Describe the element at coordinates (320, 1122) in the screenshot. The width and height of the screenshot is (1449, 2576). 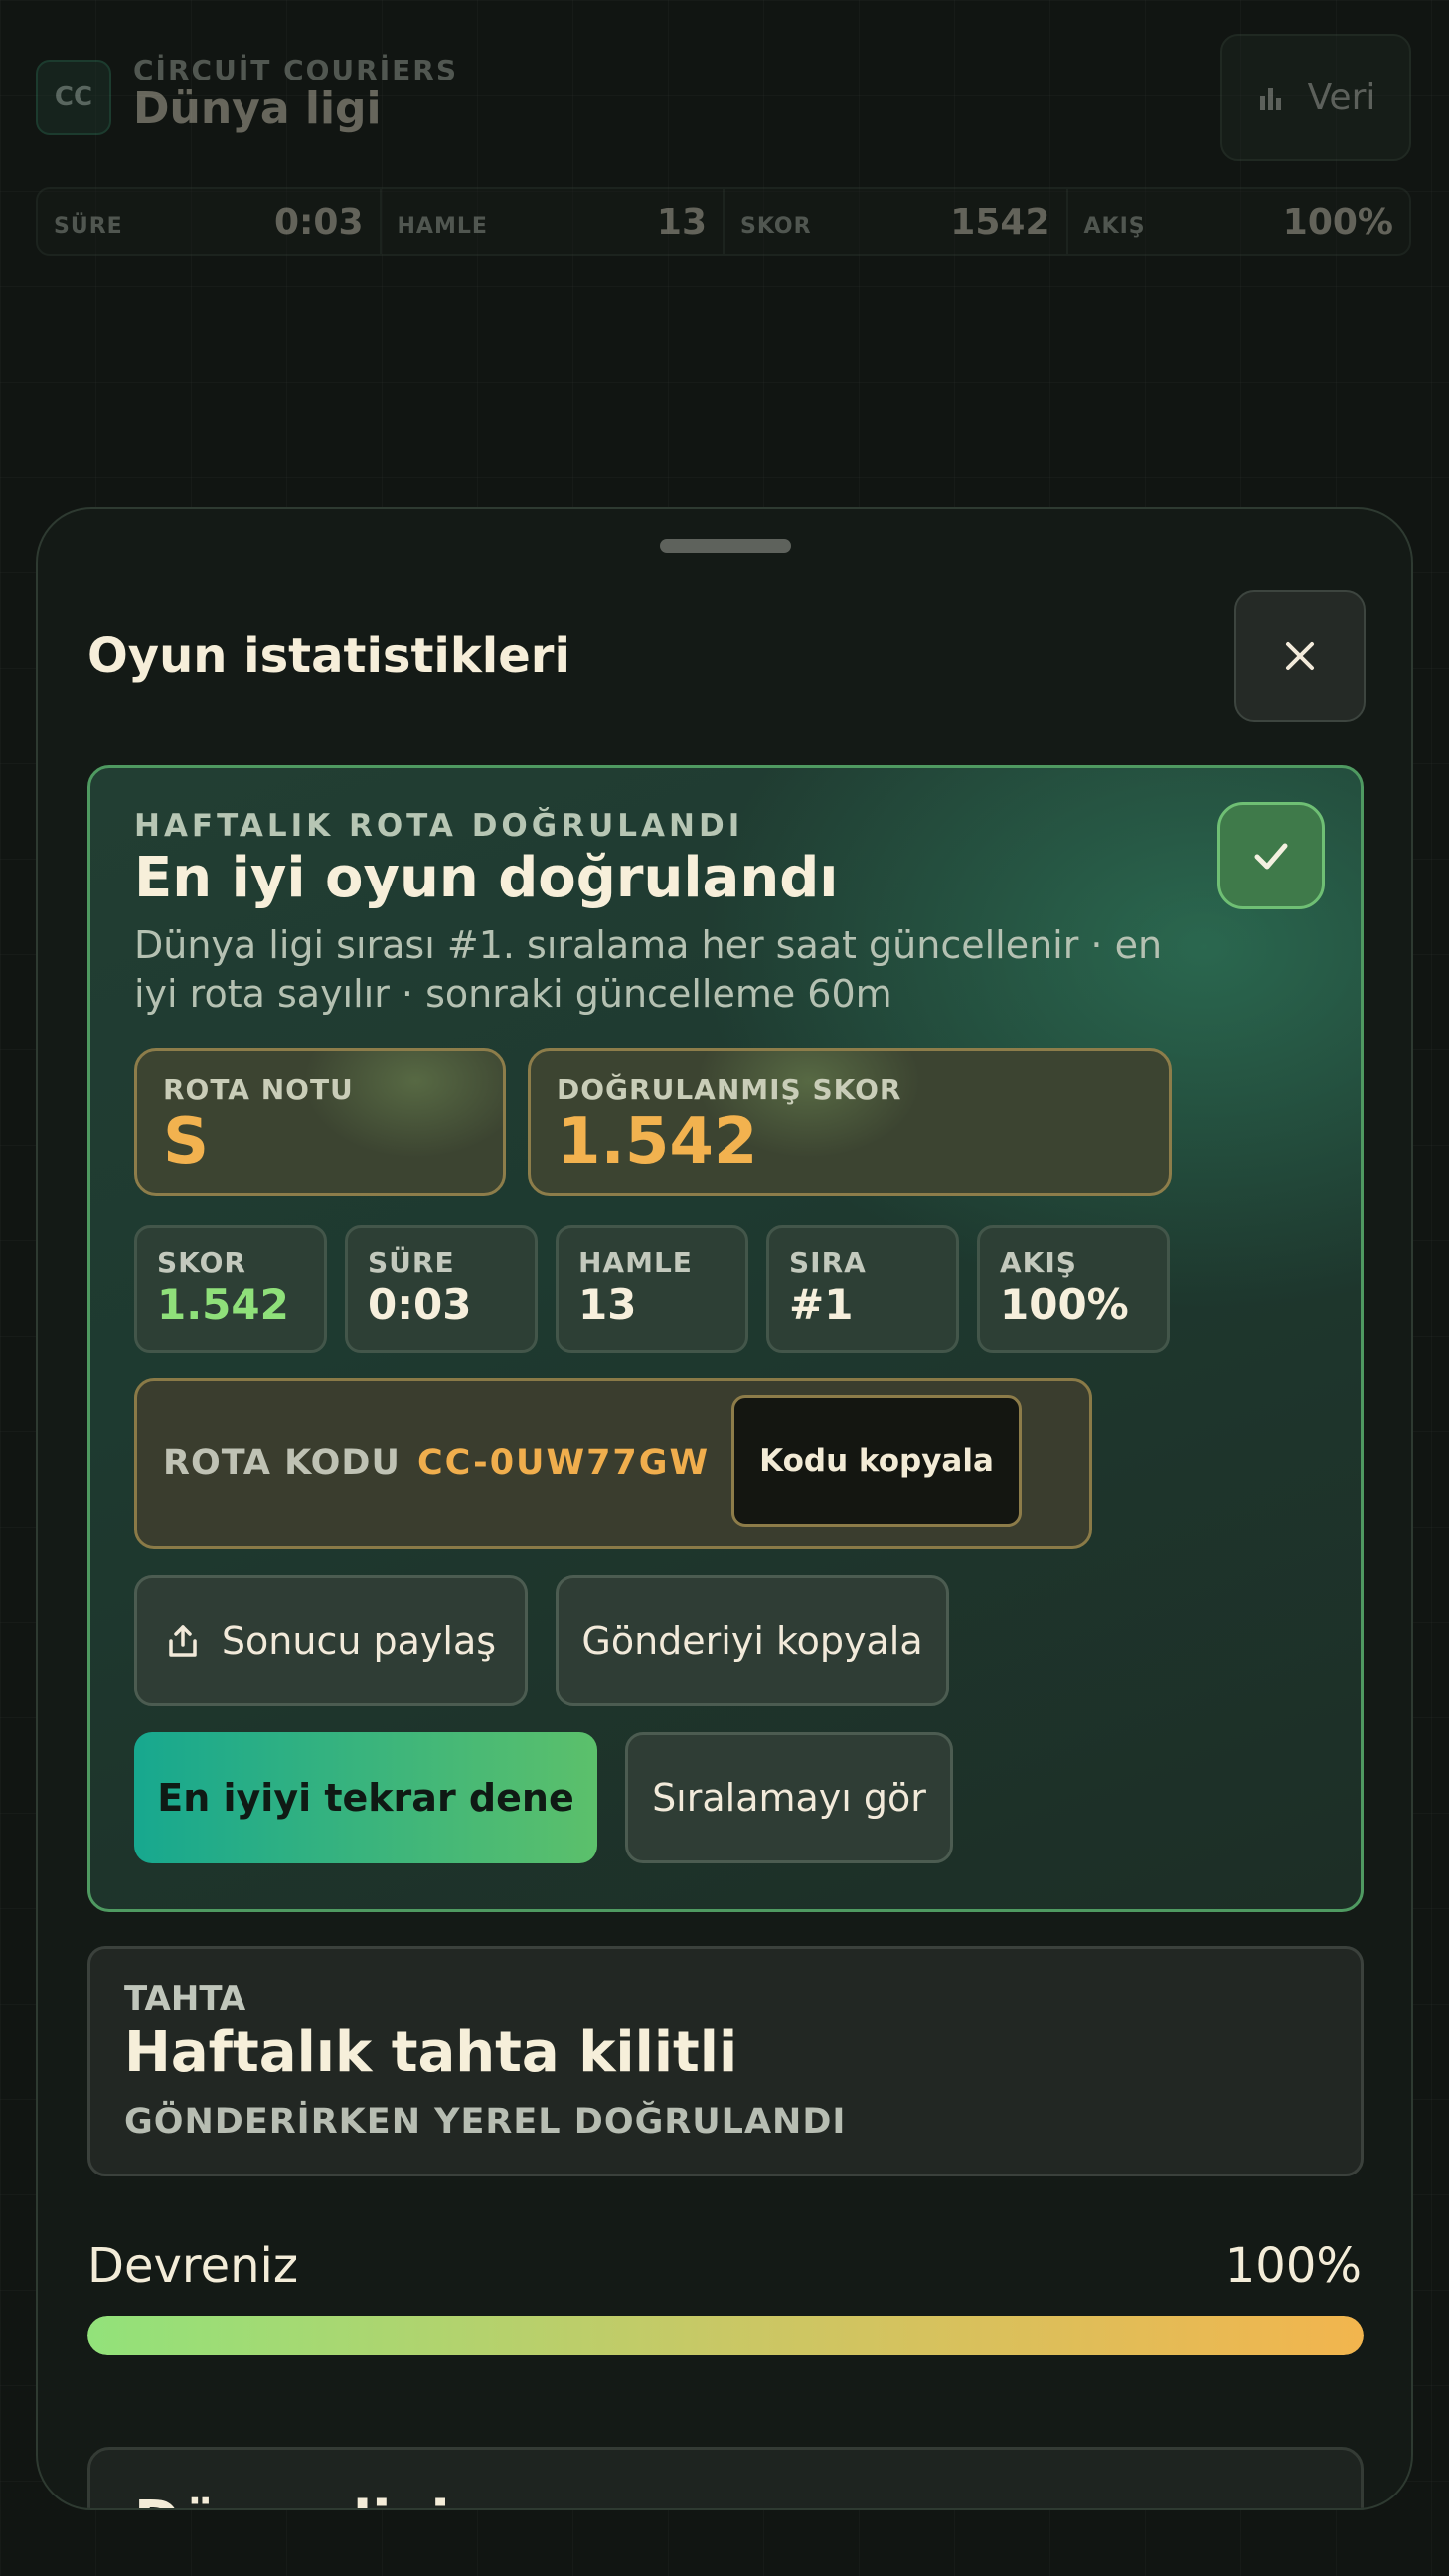
I see `route-grade-box: ROTA NOTU S` at that location.